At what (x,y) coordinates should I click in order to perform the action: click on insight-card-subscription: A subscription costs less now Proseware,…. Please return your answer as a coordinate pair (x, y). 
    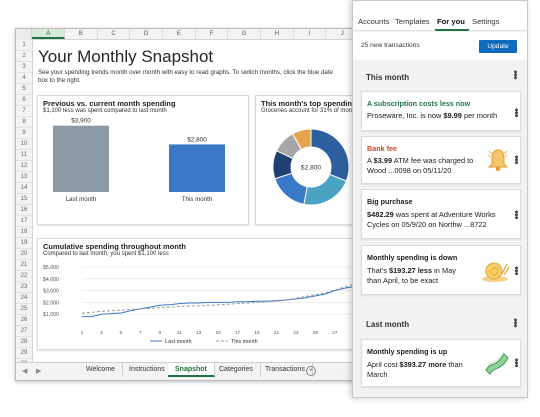
    Looking at the image, I should click on (441, 111).